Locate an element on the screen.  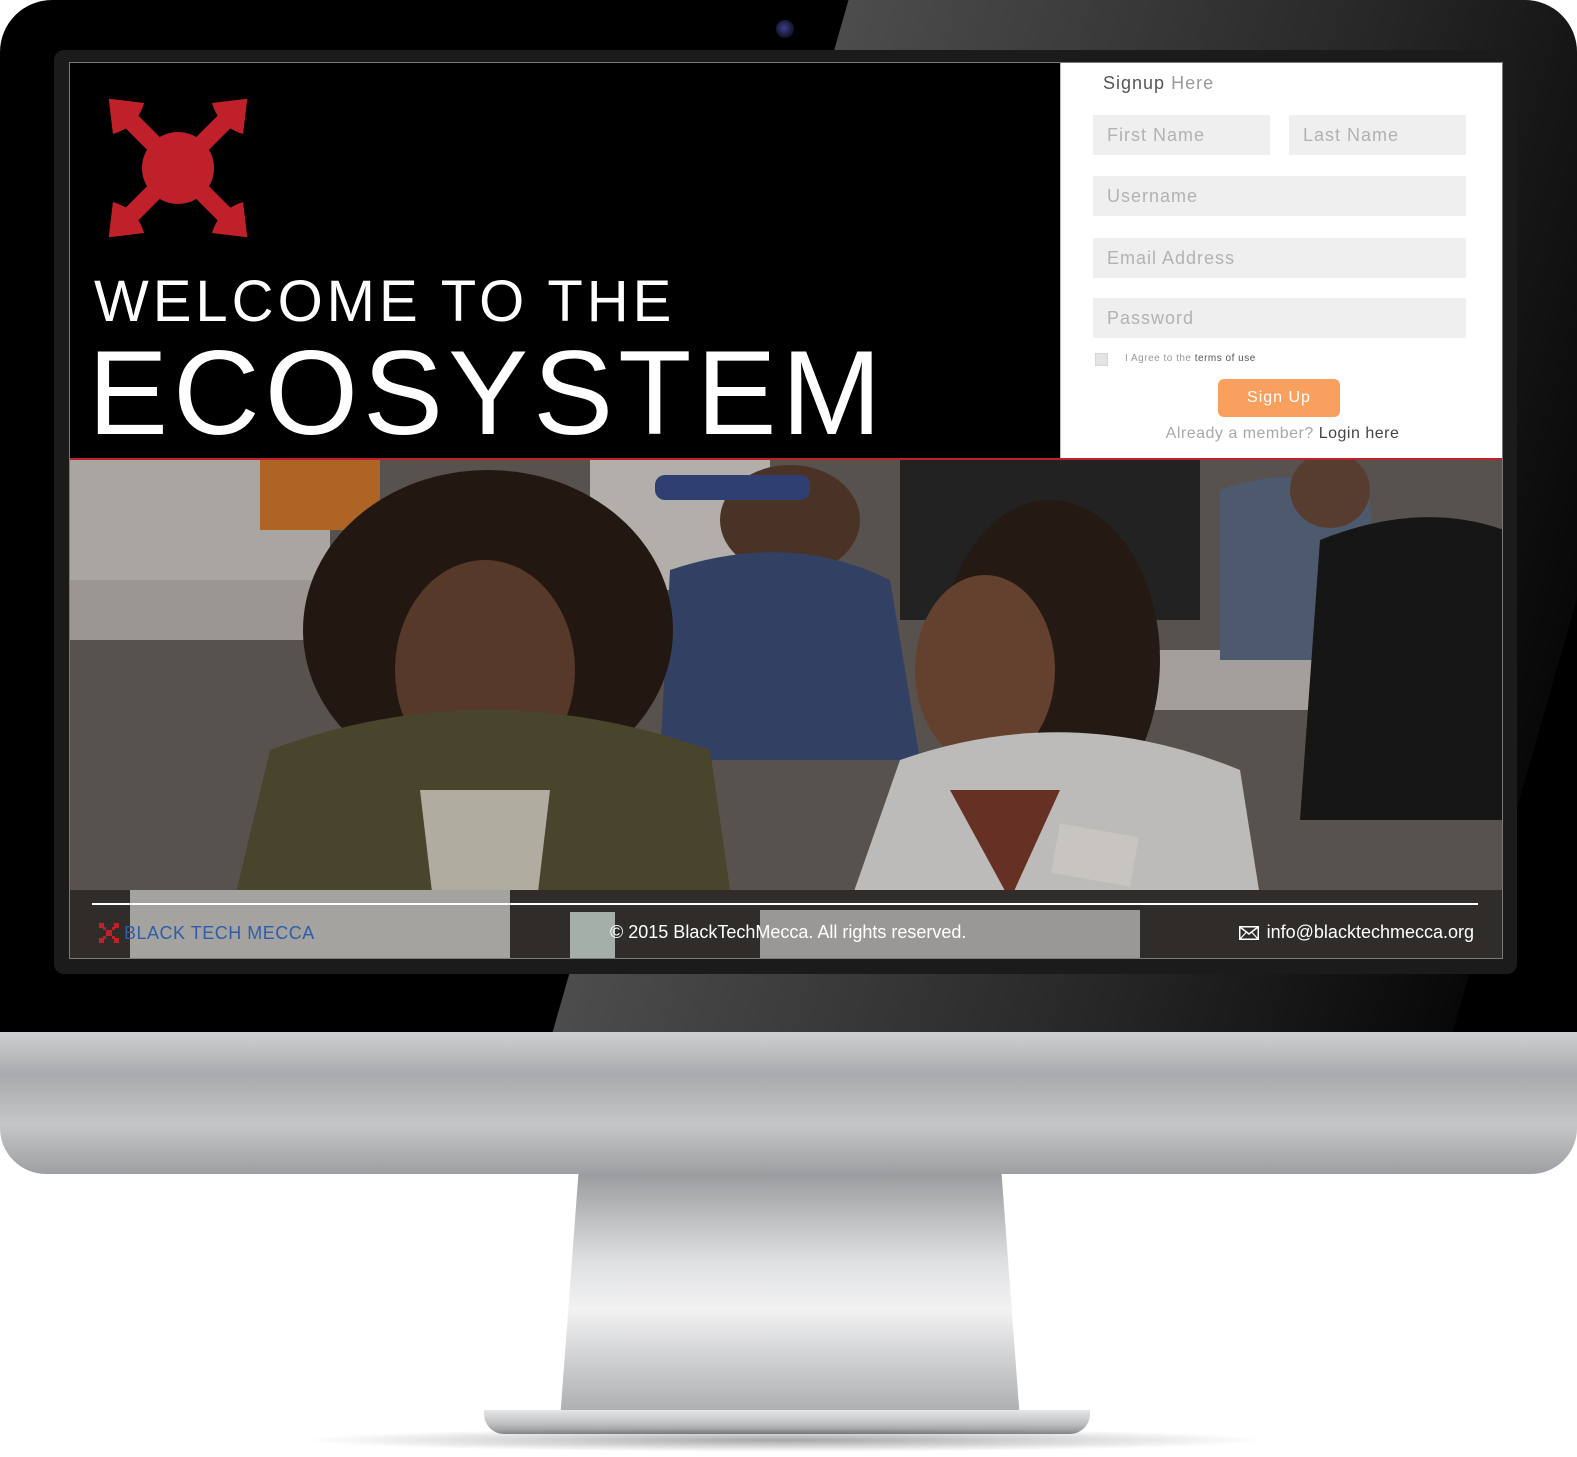
hero-welcome-text: WELCOME TO THE is located at coordinates (385, 301).